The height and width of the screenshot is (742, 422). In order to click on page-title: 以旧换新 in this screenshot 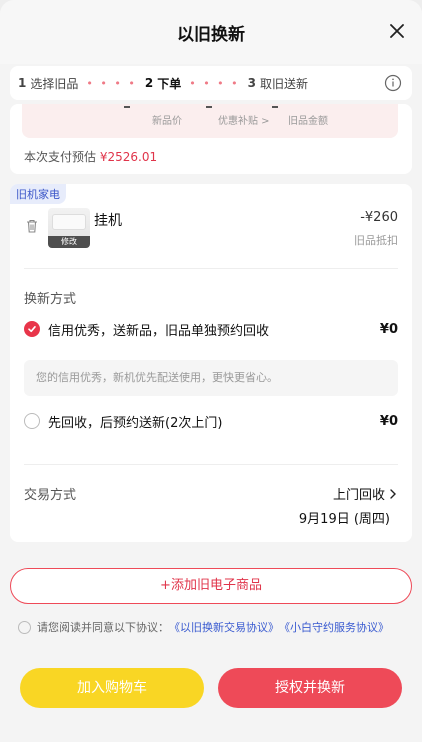, I will do `click(211, 35)`.